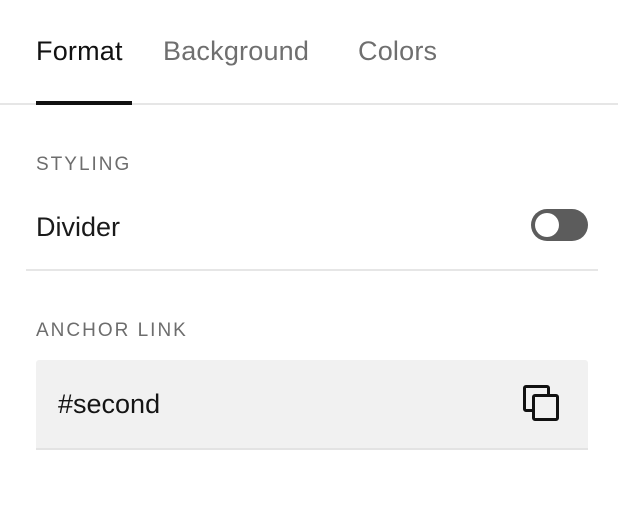 Image resolution: width=618 pixels, height=520 pixels. Describe the element at coordinates (84, 103) in the screenshot. I see `active-tab-indicator` at that location.